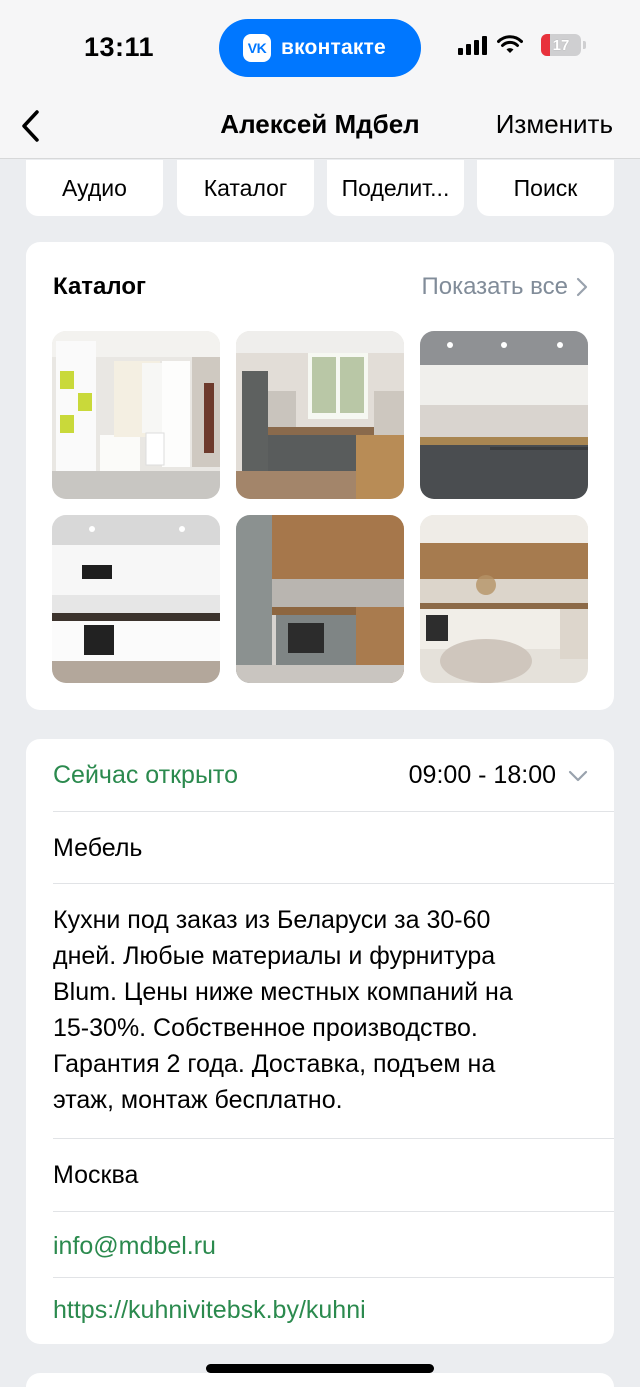  What do you see at coordinates (320, 1368) in the screenshot?
I see `home-indicator` at bounding box center [320, 1368].